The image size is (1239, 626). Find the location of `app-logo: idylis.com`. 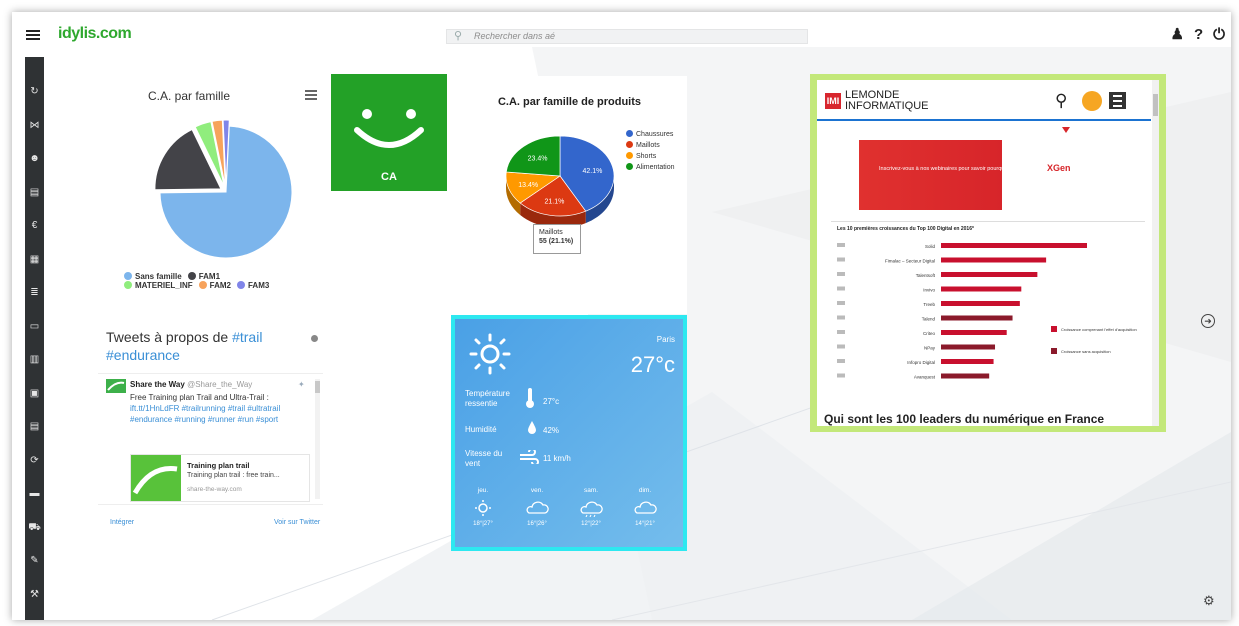

app-logo: idylis.com is located at coordinates (95, 34).